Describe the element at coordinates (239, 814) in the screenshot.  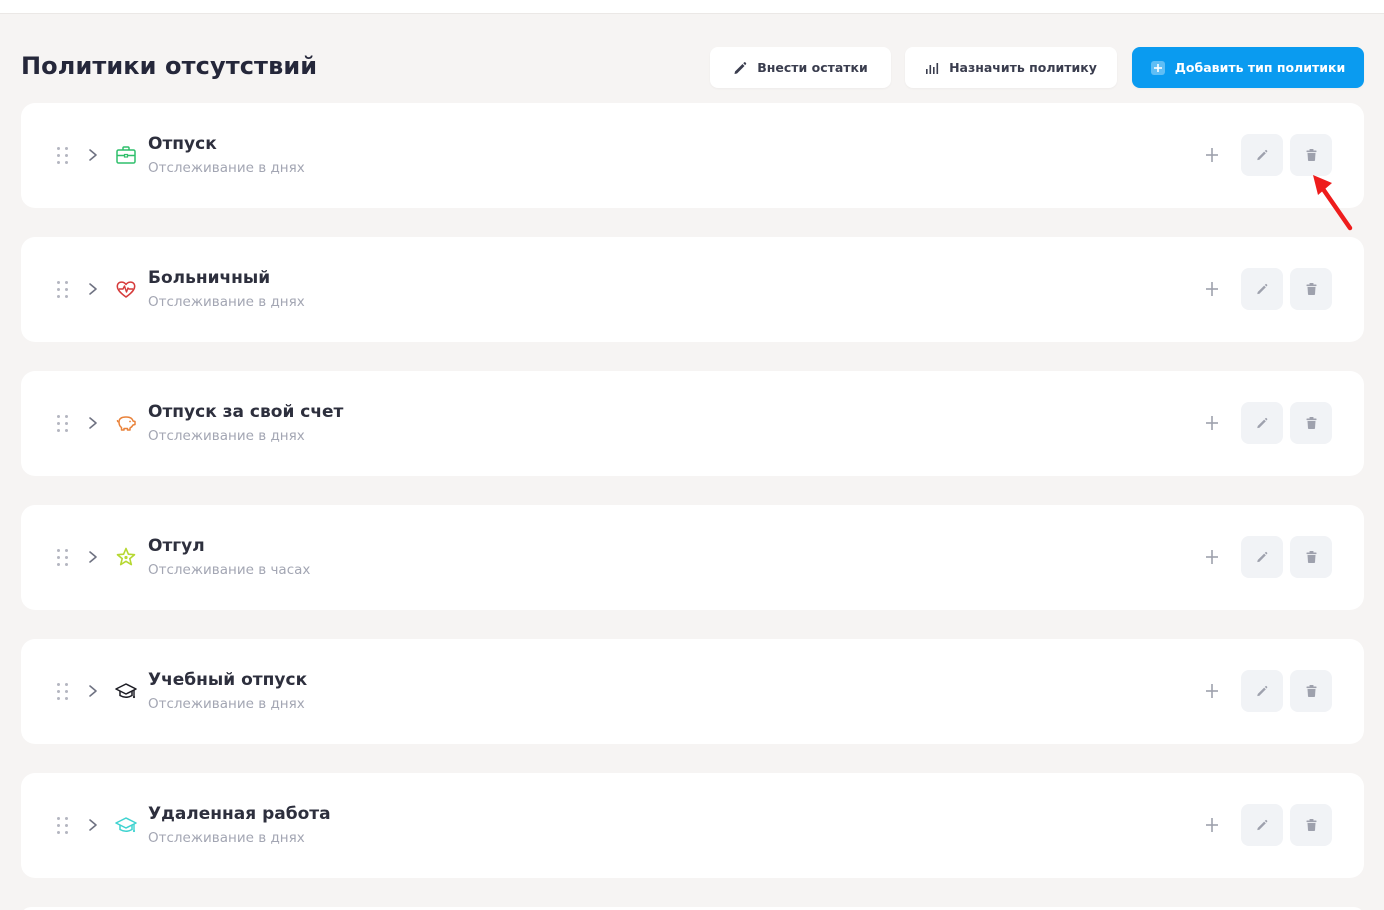
I see `policy-name: Удаленная работа` at that location.